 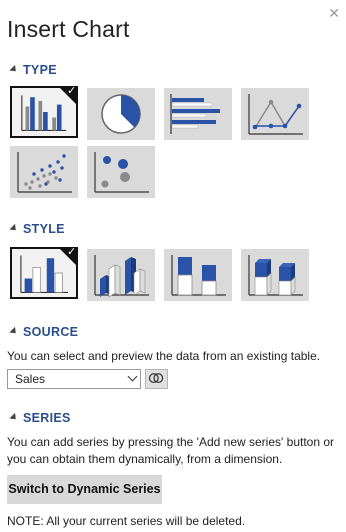 I want to click on style-flat, so click(x=44, y=272).